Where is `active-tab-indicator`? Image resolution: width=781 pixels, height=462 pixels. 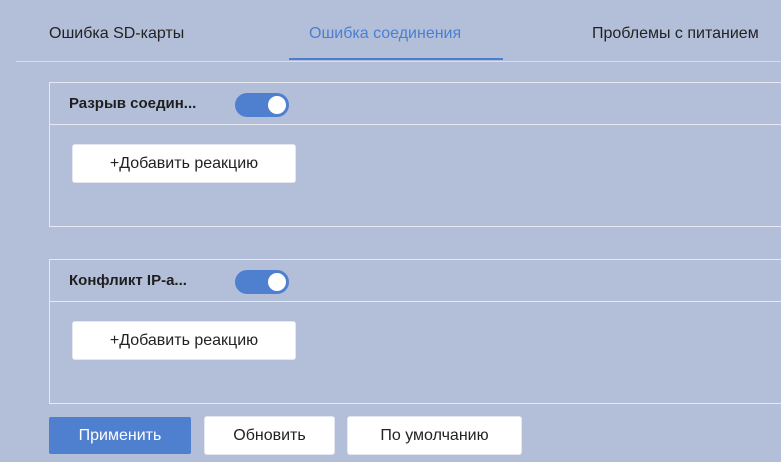 active-tab-indicator is located at coordinates (396, 59).